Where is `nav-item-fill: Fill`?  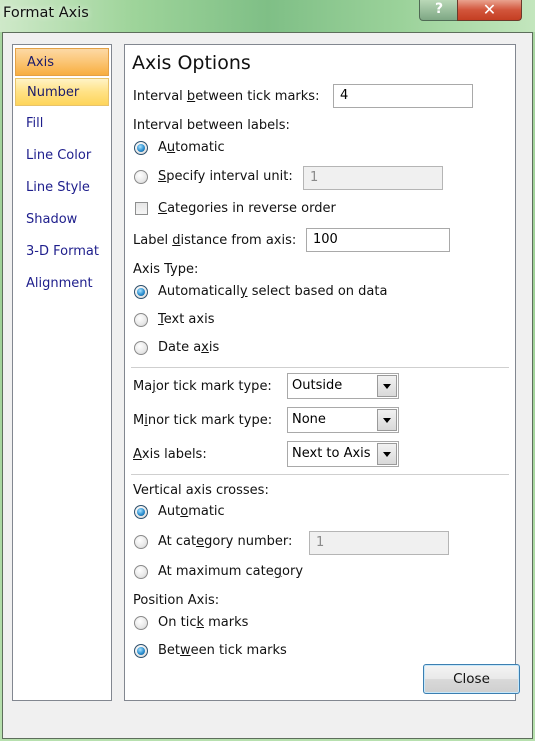
nav-item-fill: Fill is located at coordinates (62, 124).